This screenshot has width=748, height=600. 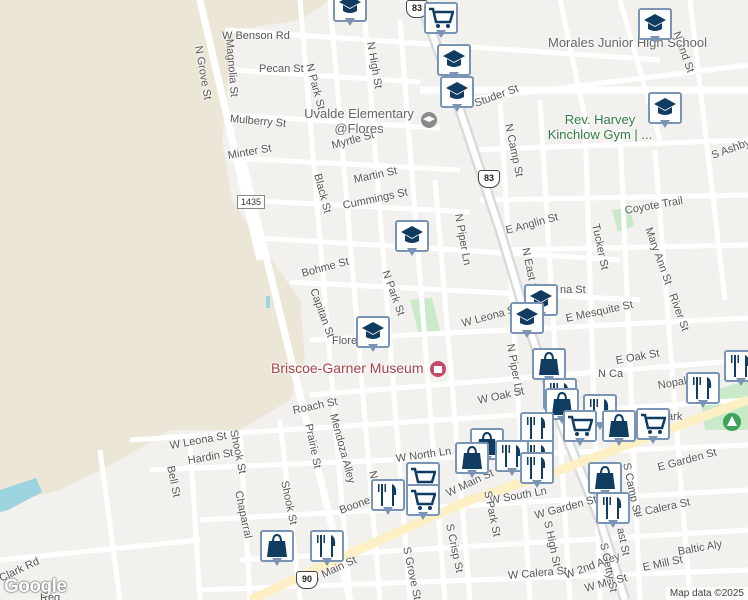 I want to click on us83-shield: 83, so click(x=489, y=179).